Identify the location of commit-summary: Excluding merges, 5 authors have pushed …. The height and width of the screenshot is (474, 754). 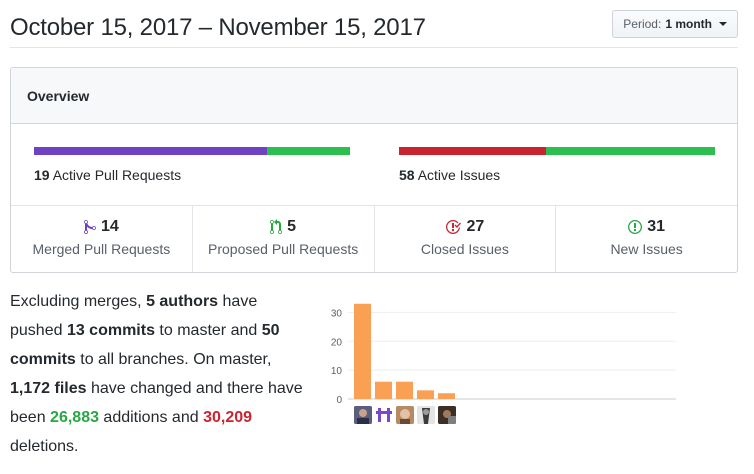
(160, 374).